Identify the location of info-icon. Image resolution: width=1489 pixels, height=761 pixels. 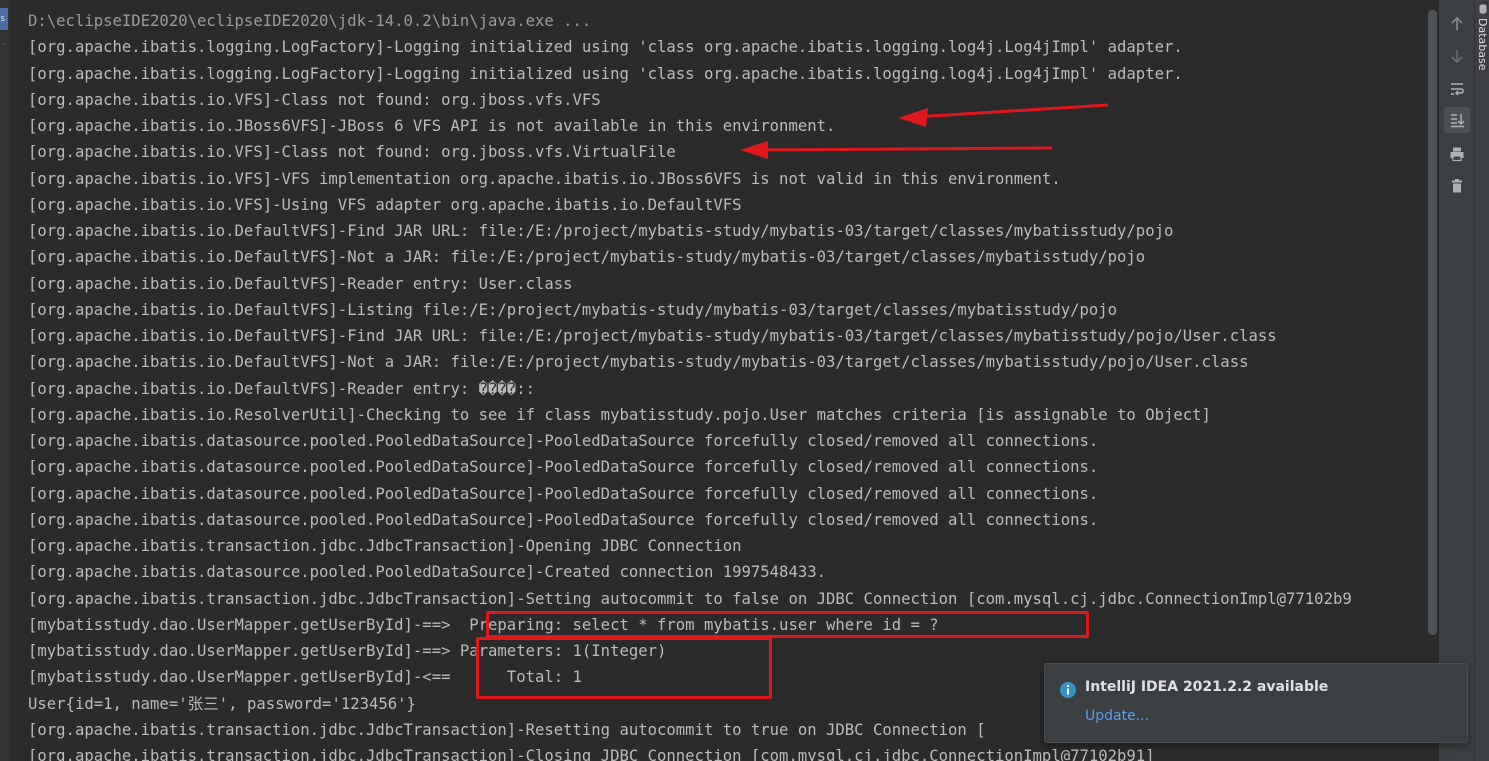
(1068, 690).